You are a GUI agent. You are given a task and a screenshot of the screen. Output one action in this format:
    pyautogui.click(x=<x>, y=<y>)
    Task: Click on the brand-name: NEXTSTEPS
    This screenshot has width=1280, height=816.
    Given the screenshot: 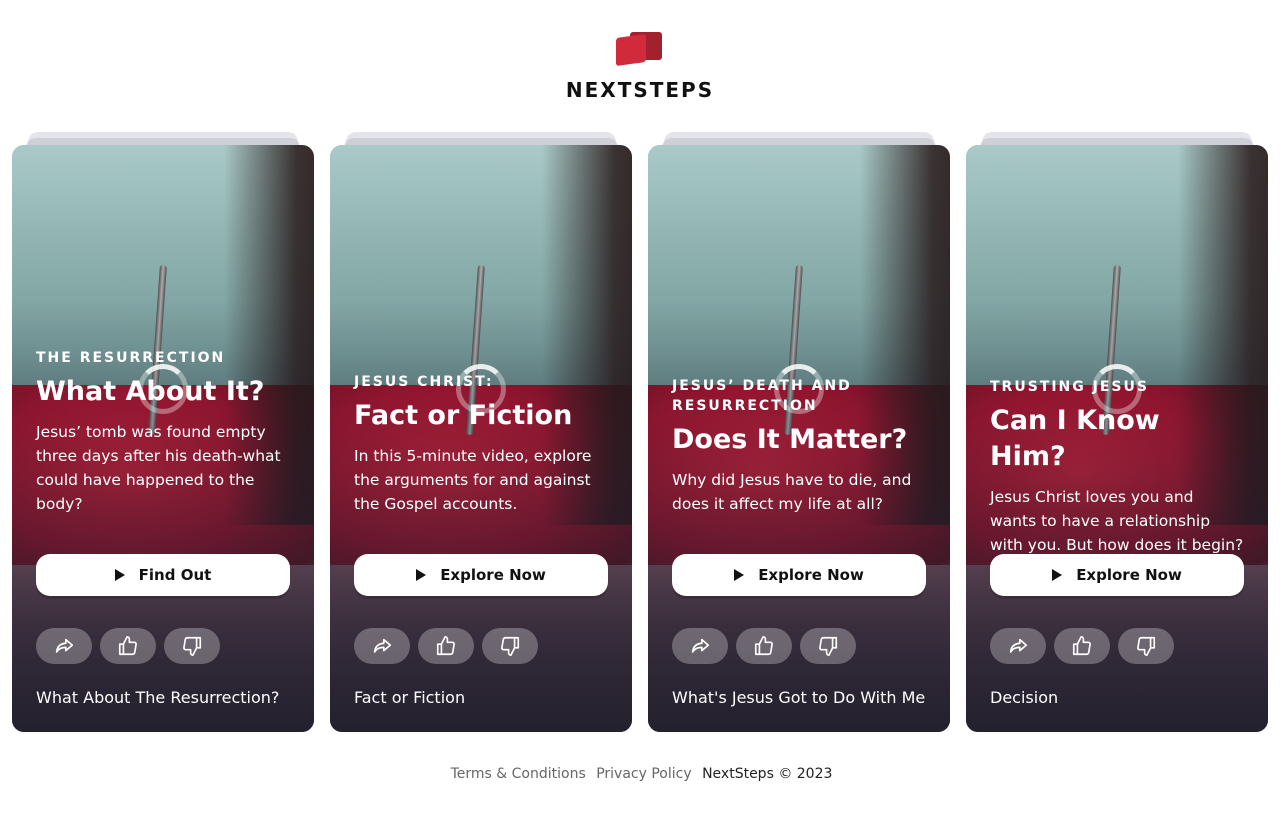 What is the action you would take?
    pyautogui.click(x=640, y=90)
    